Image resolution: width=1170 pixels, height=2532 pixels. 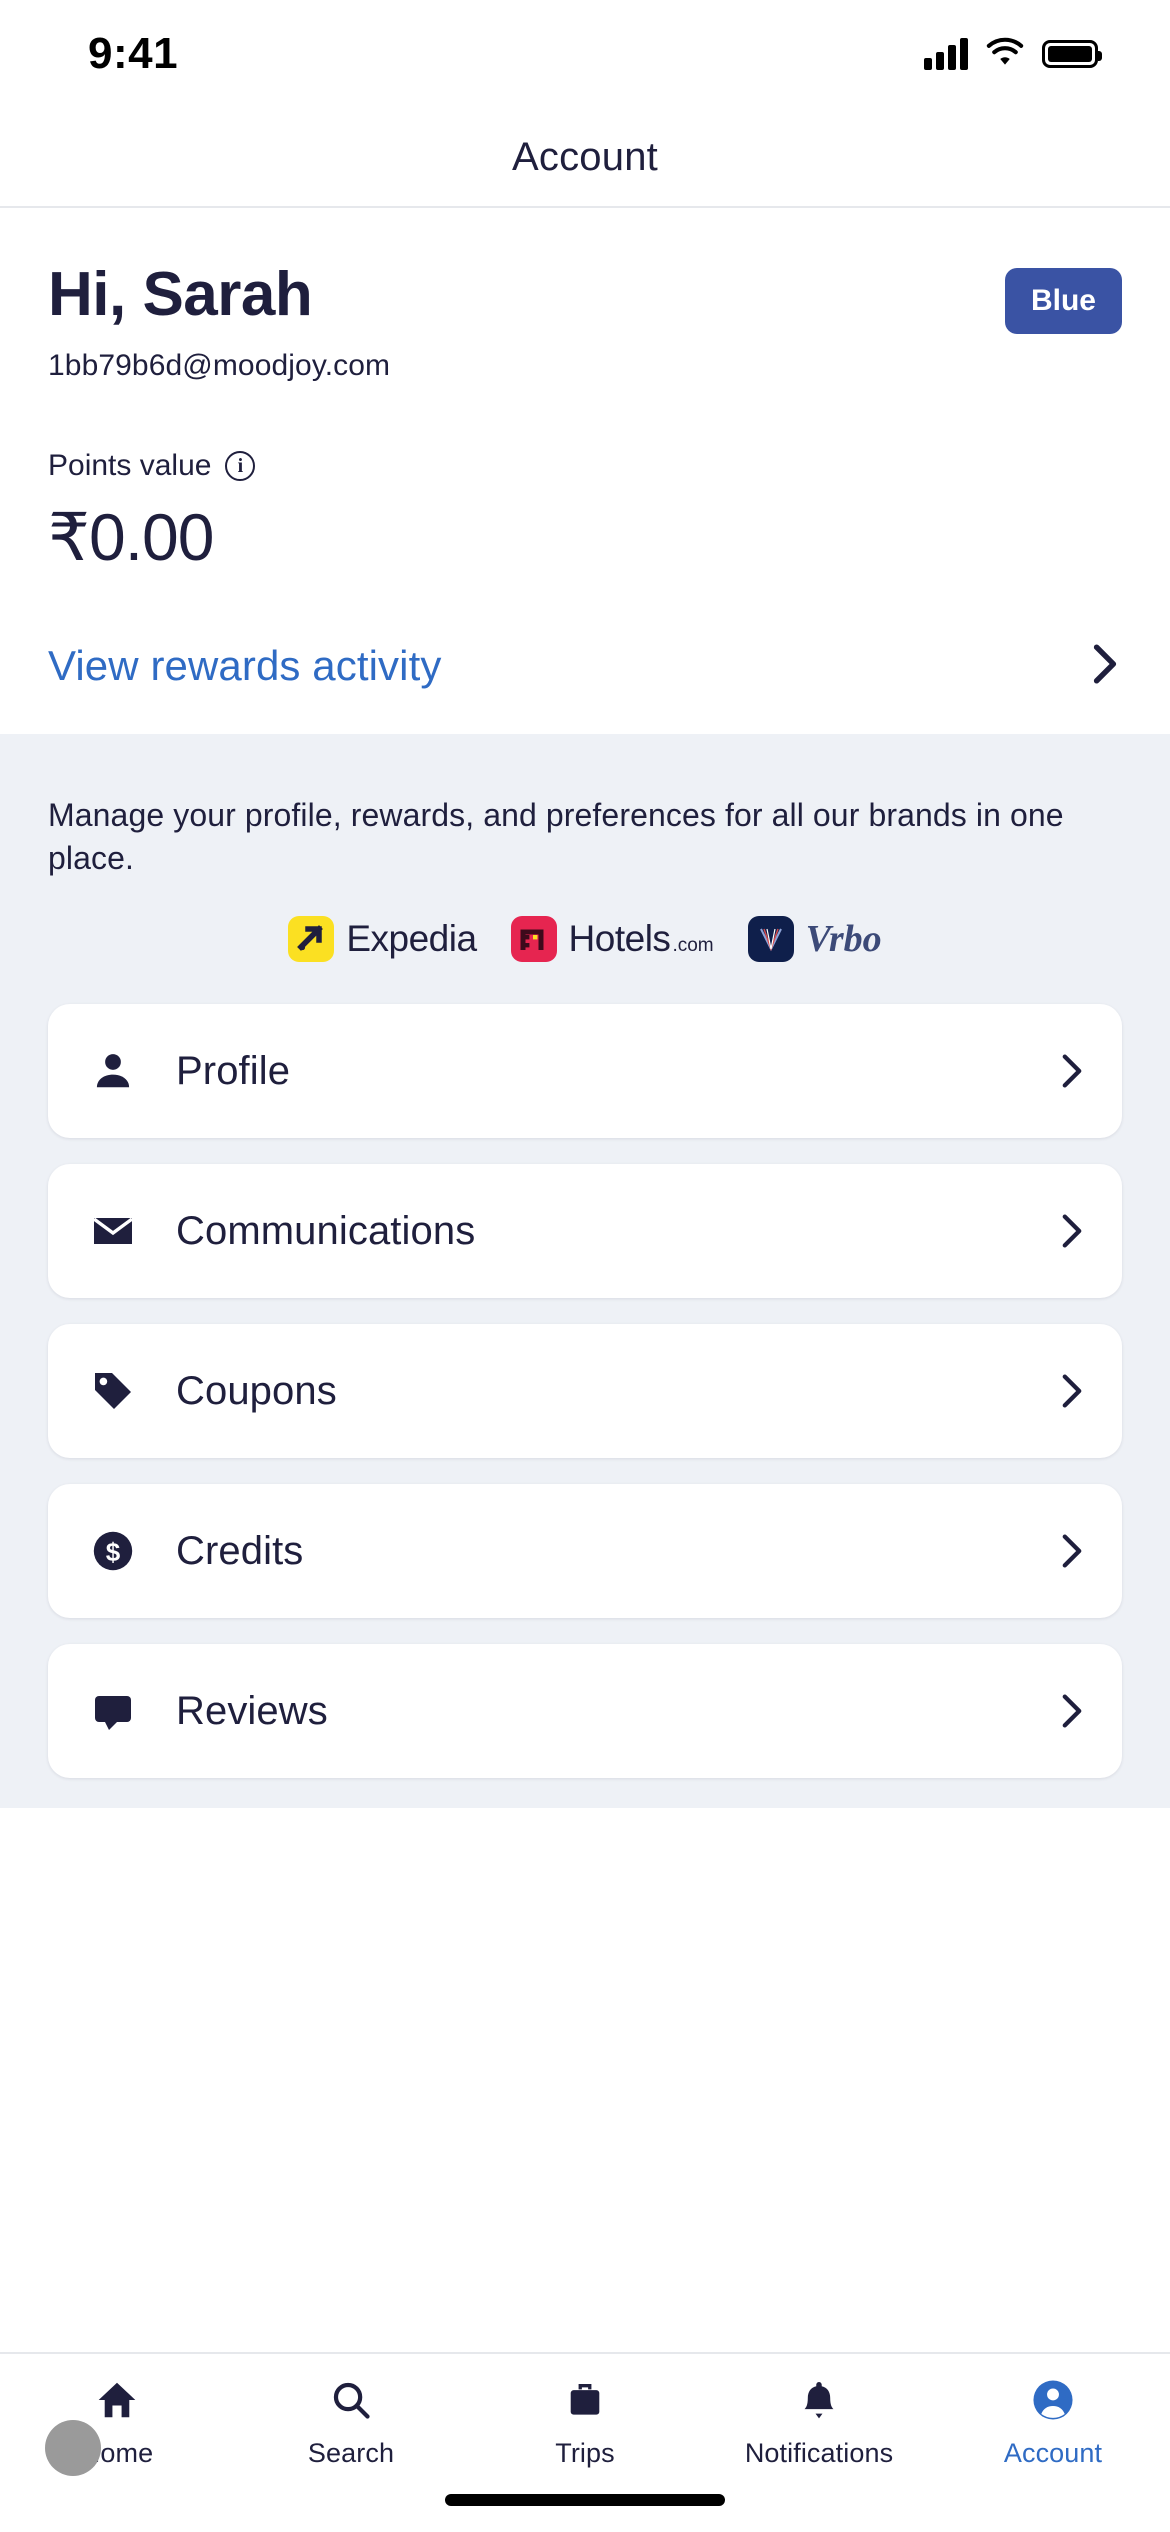 I want to click on cellular-signal-icon, so click(x=946, y=54).